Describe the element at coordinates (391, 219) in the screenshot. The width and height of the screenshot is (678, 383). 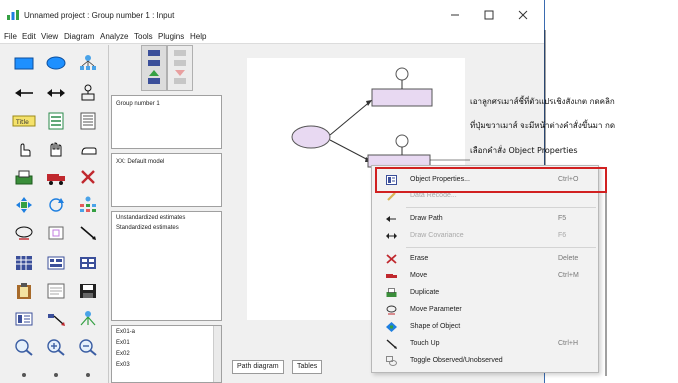
I see `draw-path-icon` at that location.